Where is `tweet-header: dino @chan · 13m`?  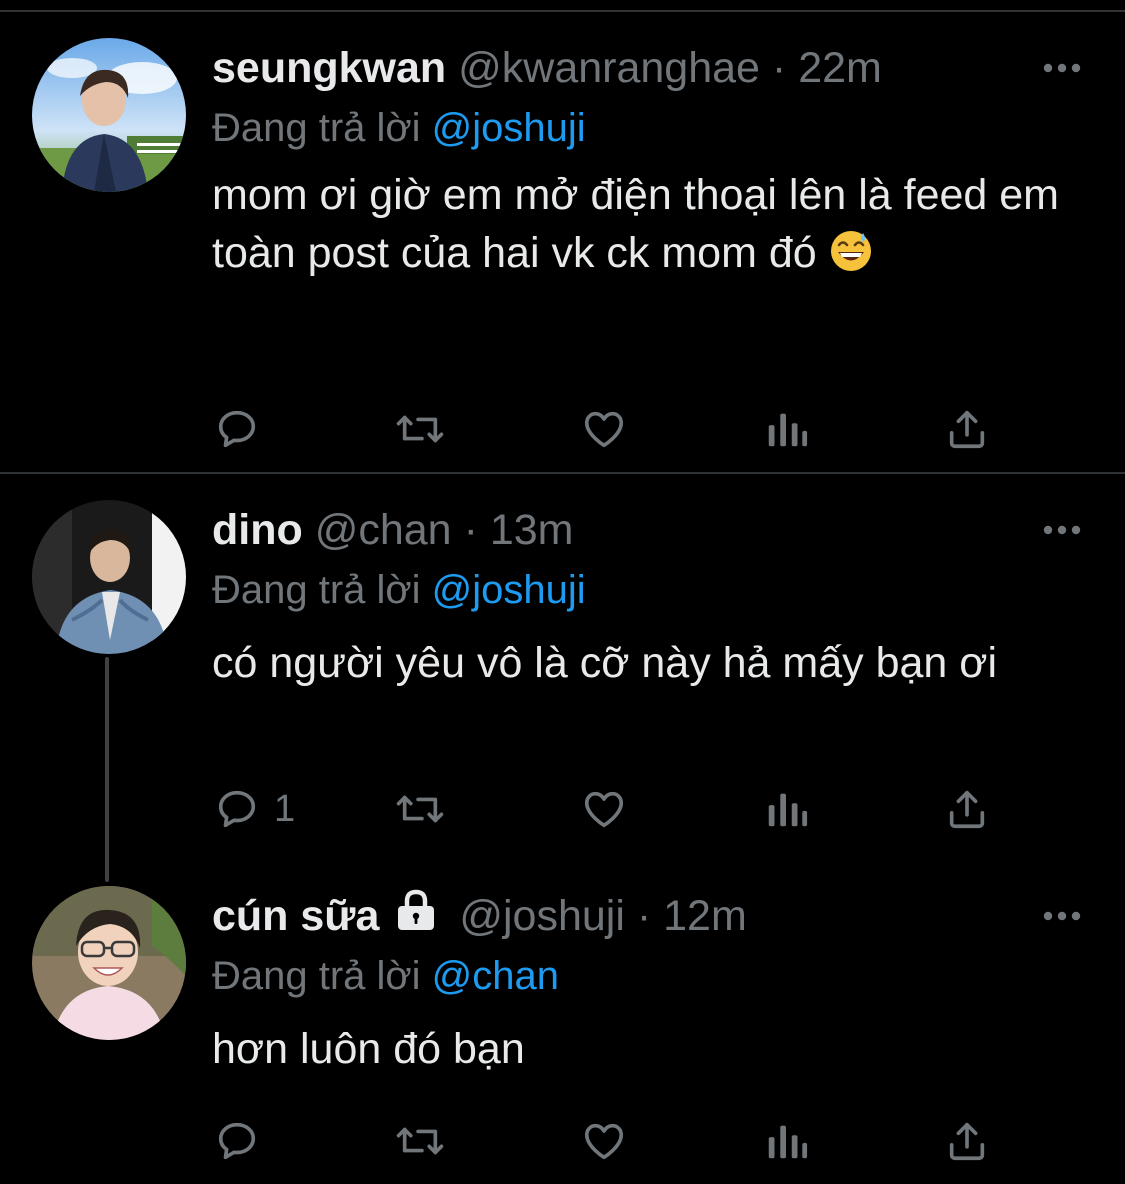 tweet-header: dino @chan · 13m is located at coordinates (653, 530).